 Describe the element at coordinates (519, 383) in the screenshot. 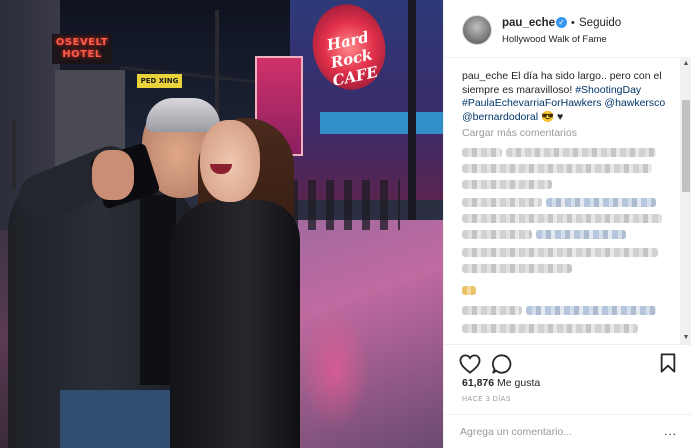

I see `likes-label: Me gusta` at that location.